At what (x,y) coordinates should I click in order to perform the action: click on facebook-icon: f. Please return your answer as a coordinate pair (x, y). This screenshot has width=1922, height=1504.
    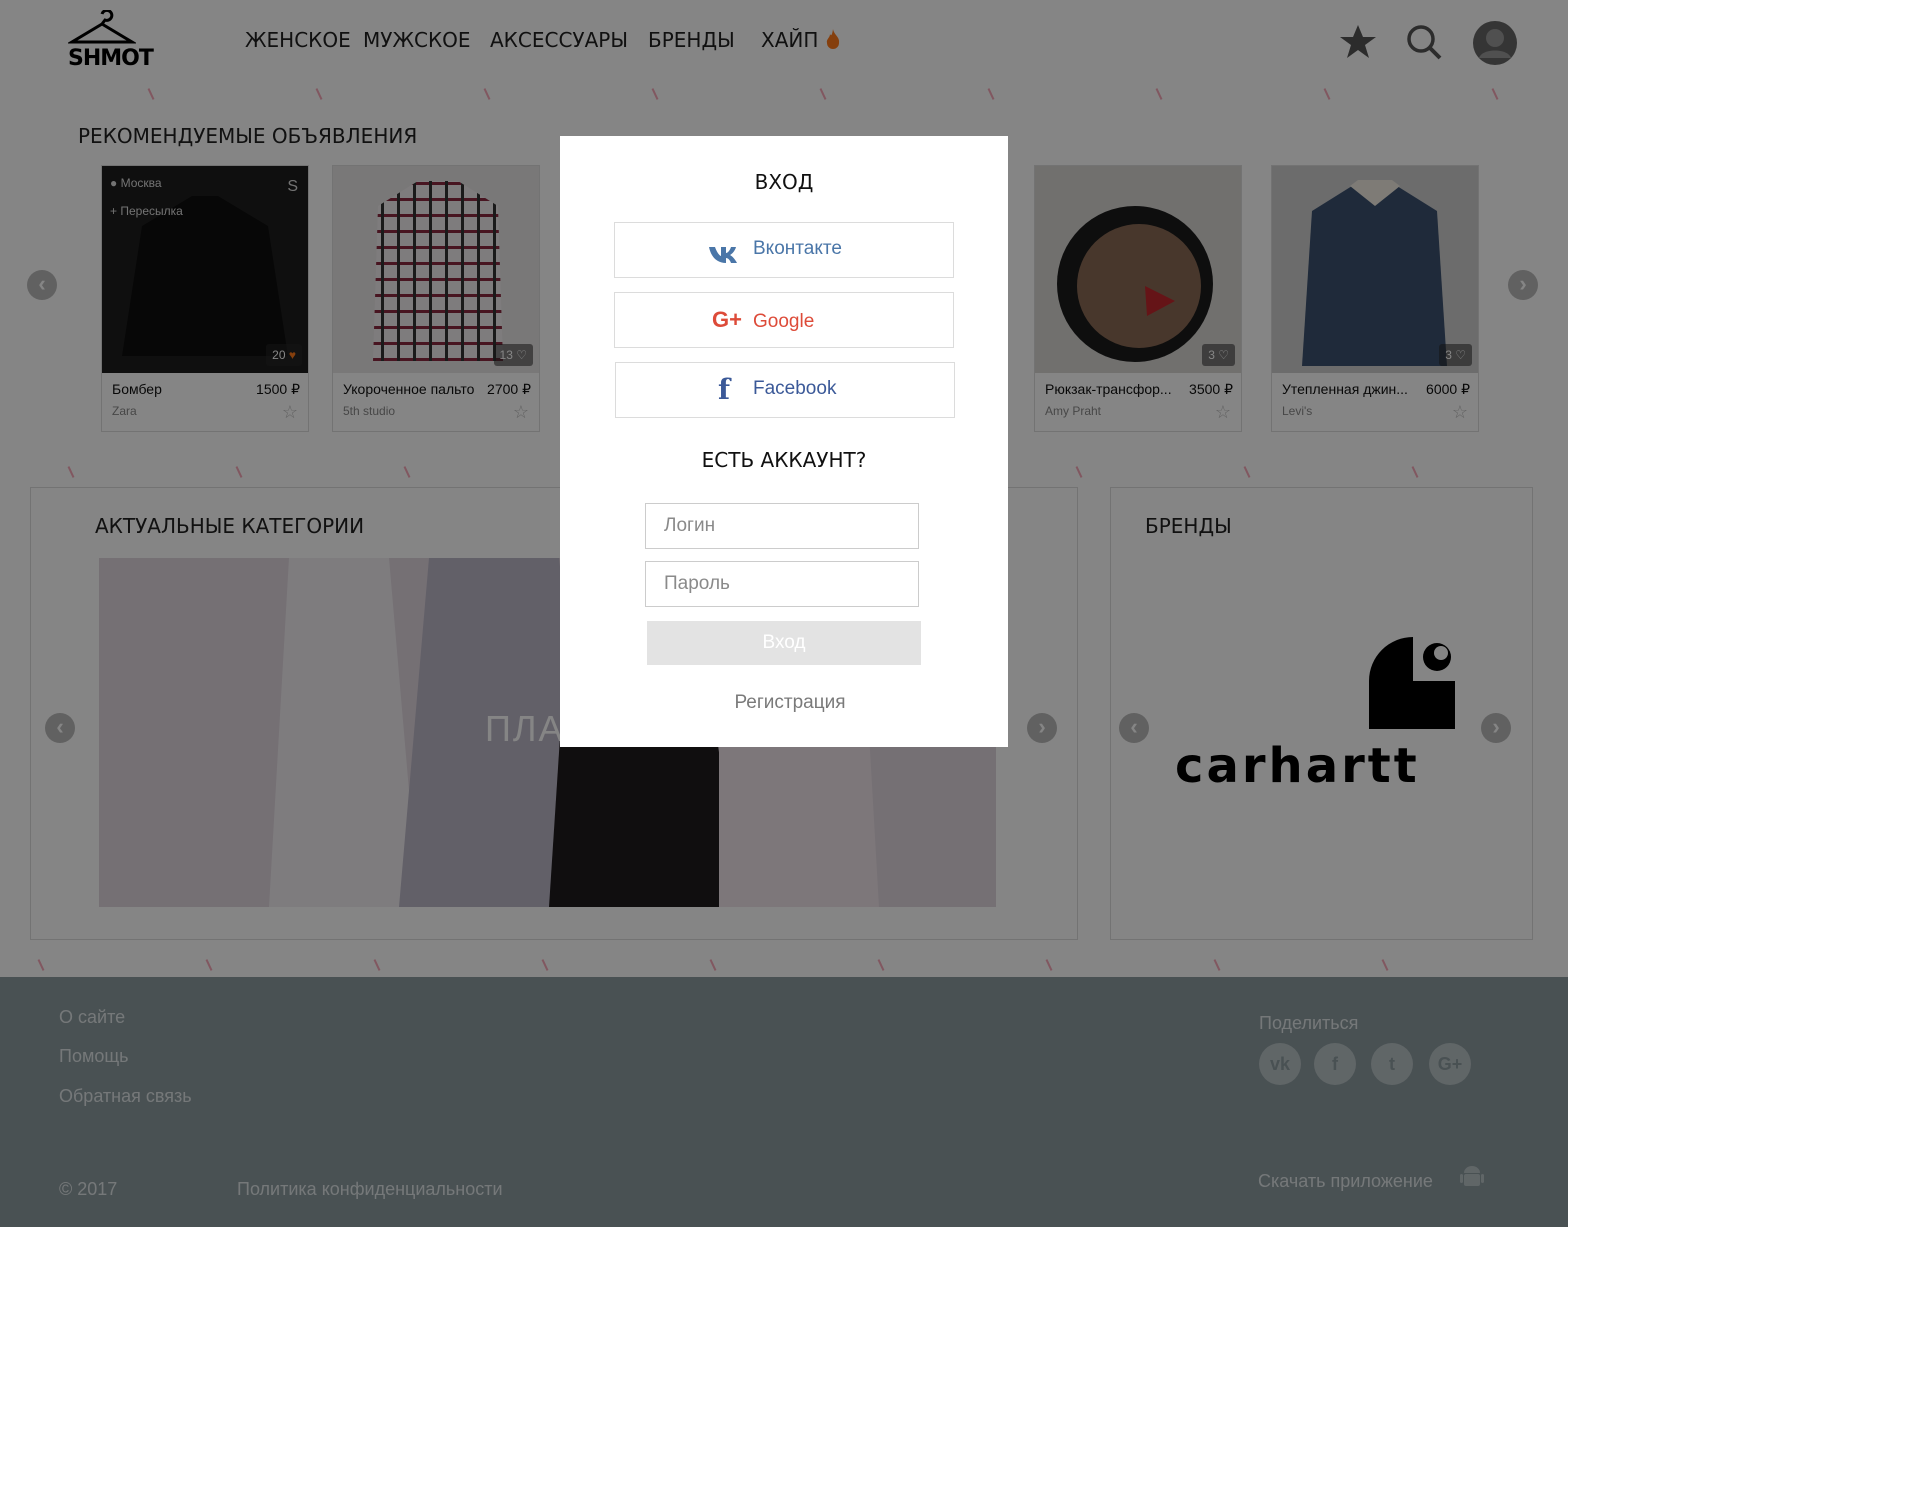
    Looking at the image, I should click on (724, 389).